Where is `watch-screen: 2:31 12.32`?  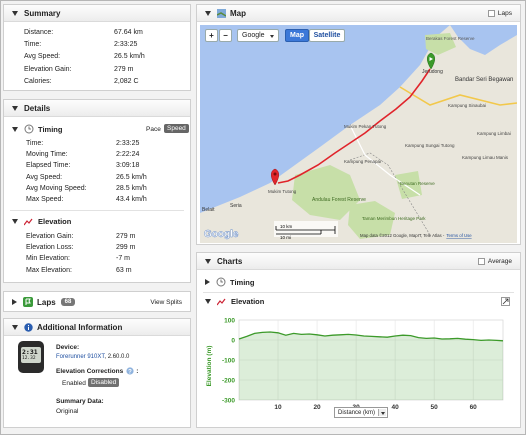 watch-screen: 2:31 12.32 is located at coordinates (31, 355).